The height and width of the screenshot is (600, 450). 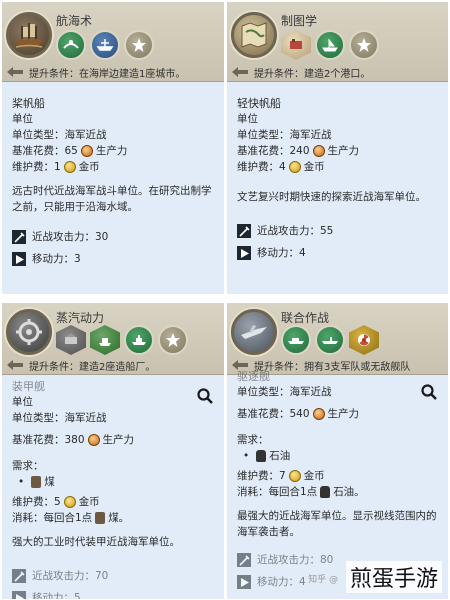 What do you see at coordinates (80, 318) in the screenshot?
I see `tech-title: 蒸汽动力` at bounding box center [80, 318].